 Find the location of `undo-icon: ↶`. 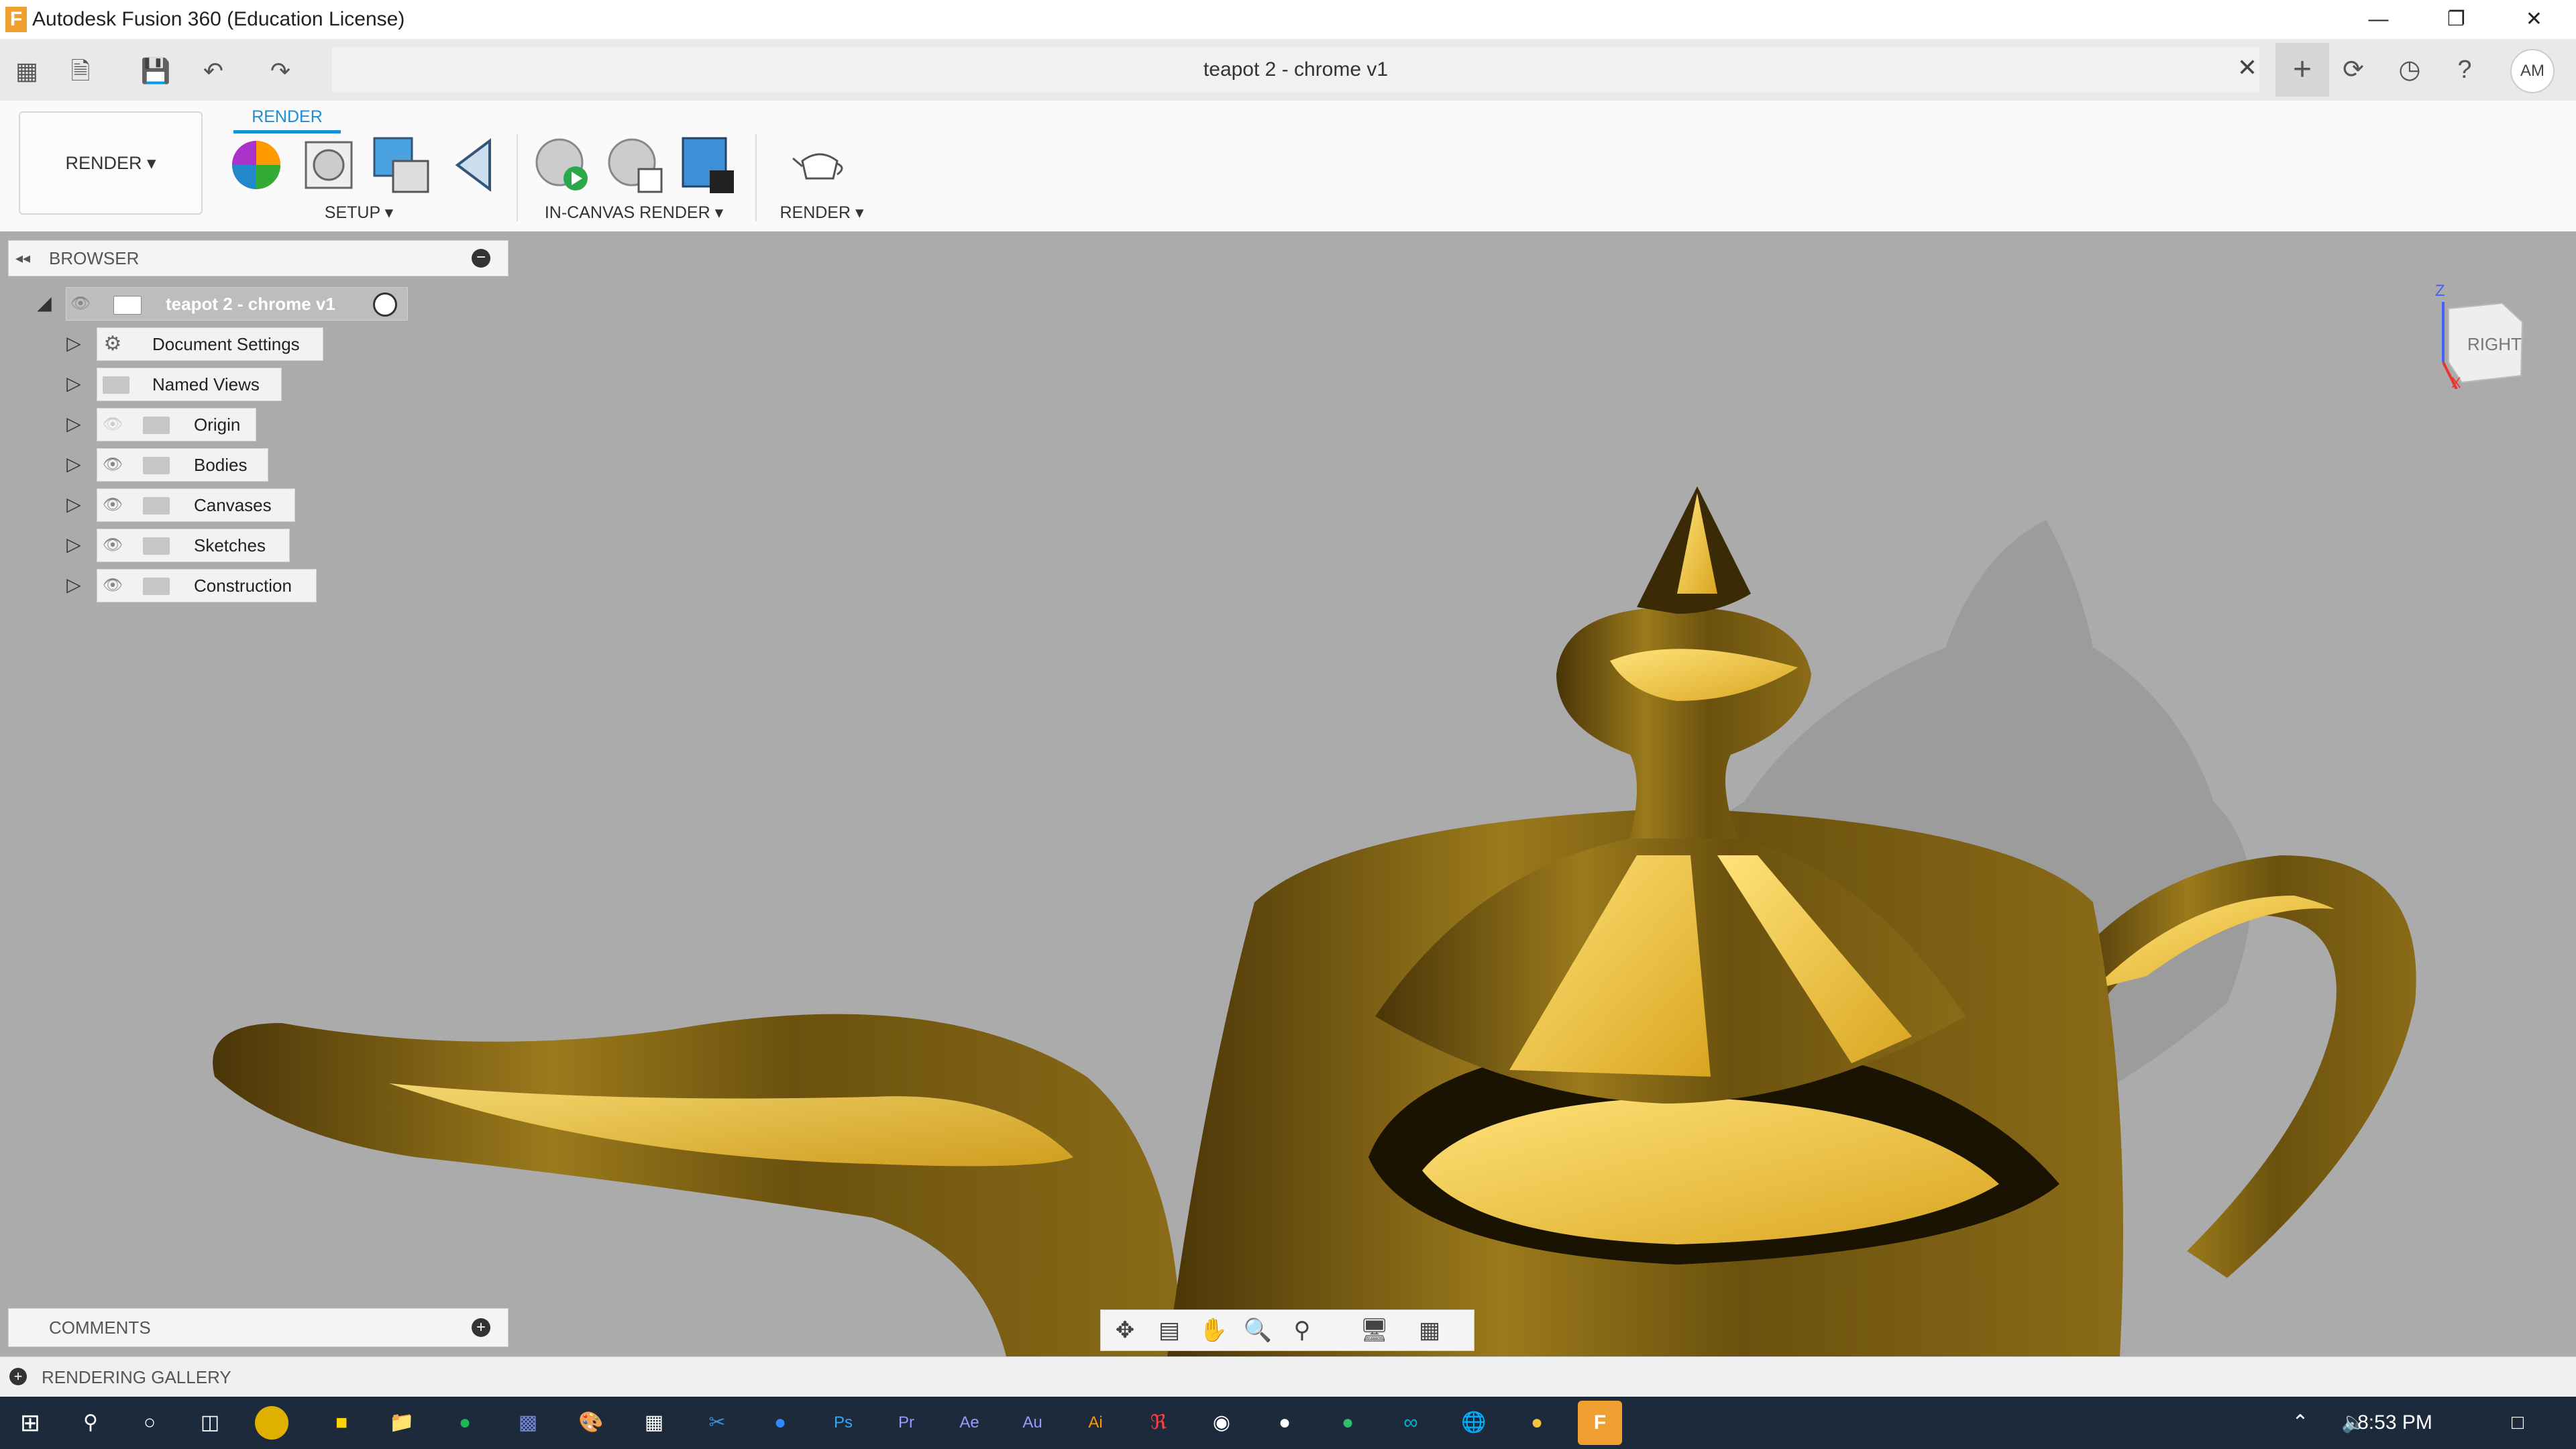

undo-icon: ↶ is located at coordinates (213, 71).